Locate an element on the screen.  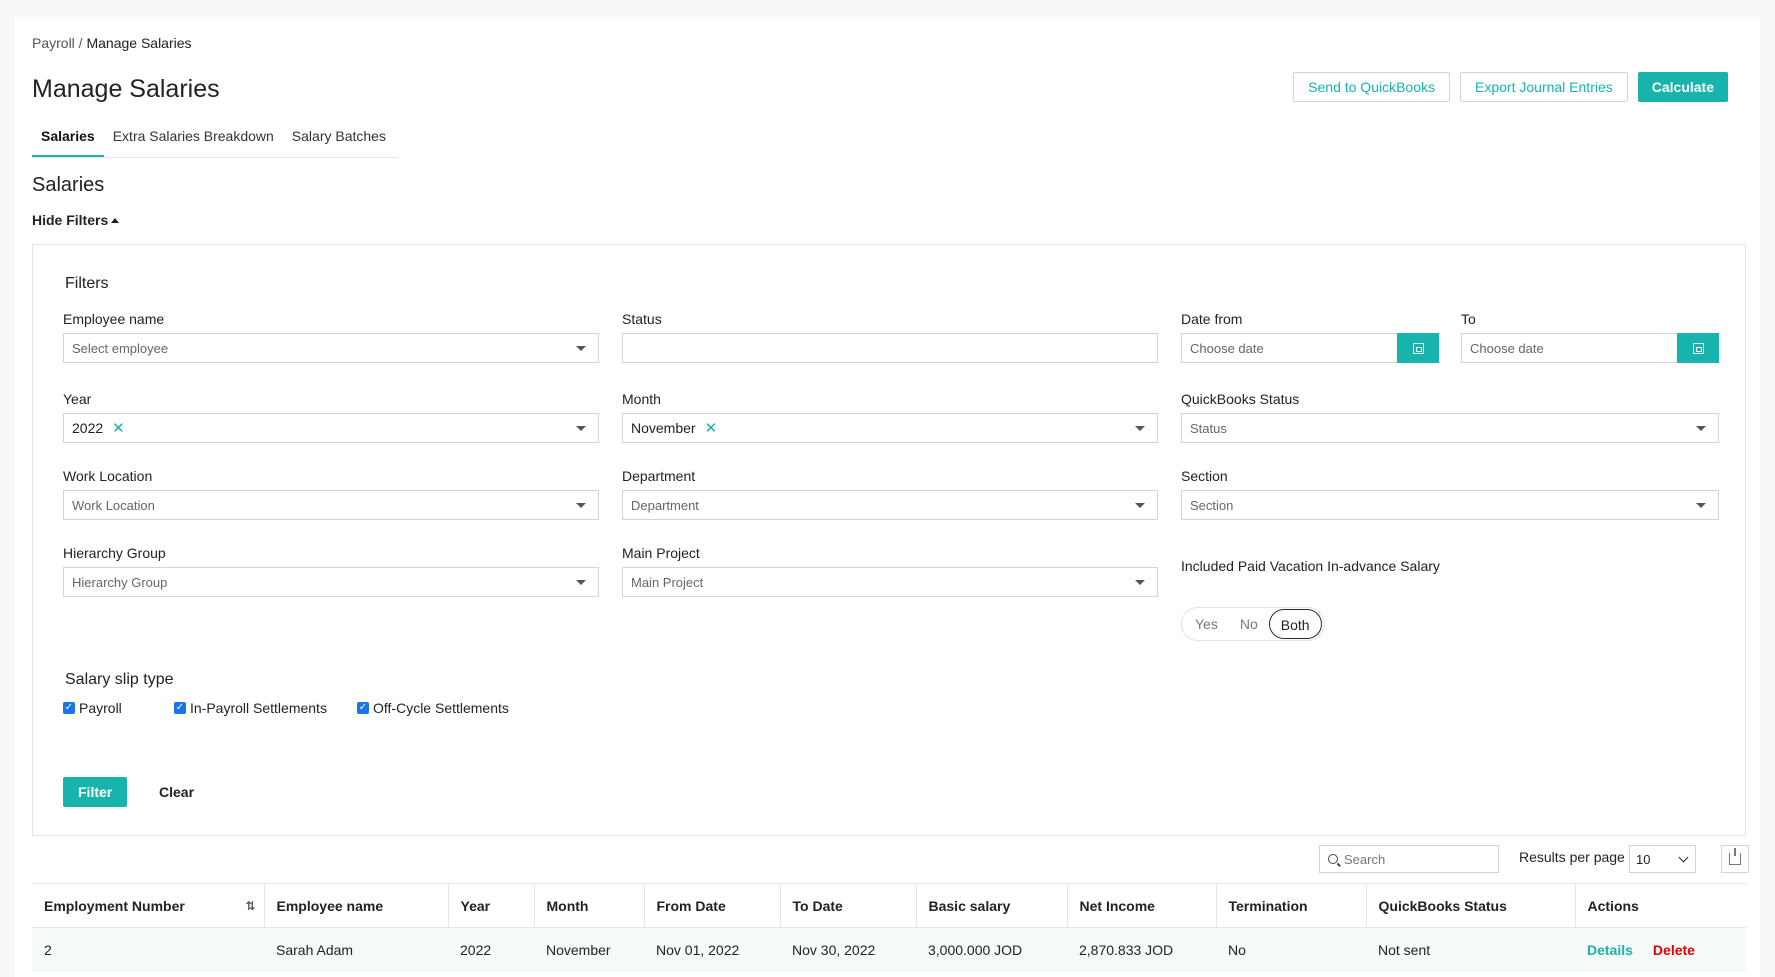
date-from-calendar-button is located at coordinates (1418, 348).